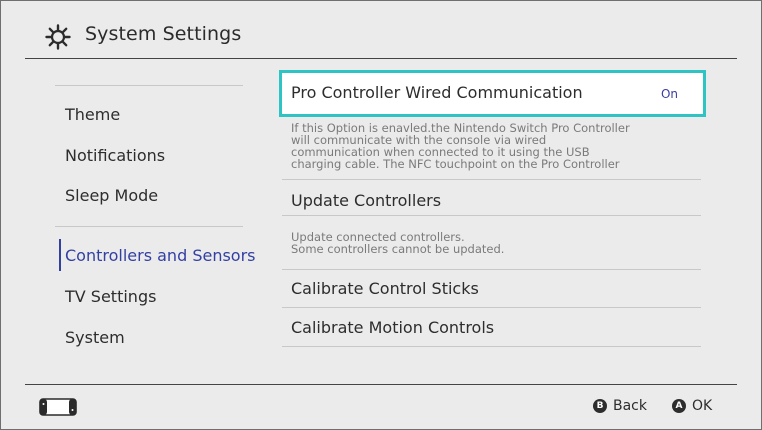 The width and height of the screenshot is (762, 430). Describe the element at coordinates (491, 197) in the screenshot. I see `setting-update-controllers: Update Controllers` at that location.